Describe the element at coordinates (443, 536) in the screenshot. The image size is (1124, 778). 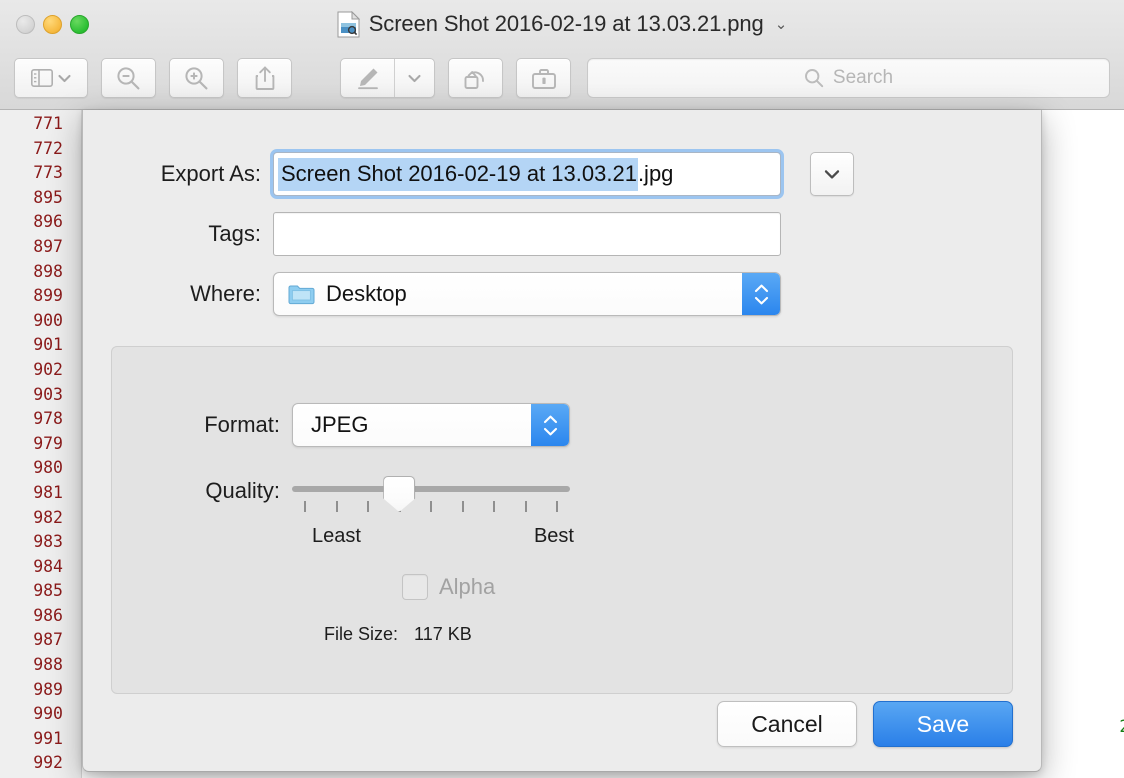
I see `quality-range-labels: Least Best` at that location.